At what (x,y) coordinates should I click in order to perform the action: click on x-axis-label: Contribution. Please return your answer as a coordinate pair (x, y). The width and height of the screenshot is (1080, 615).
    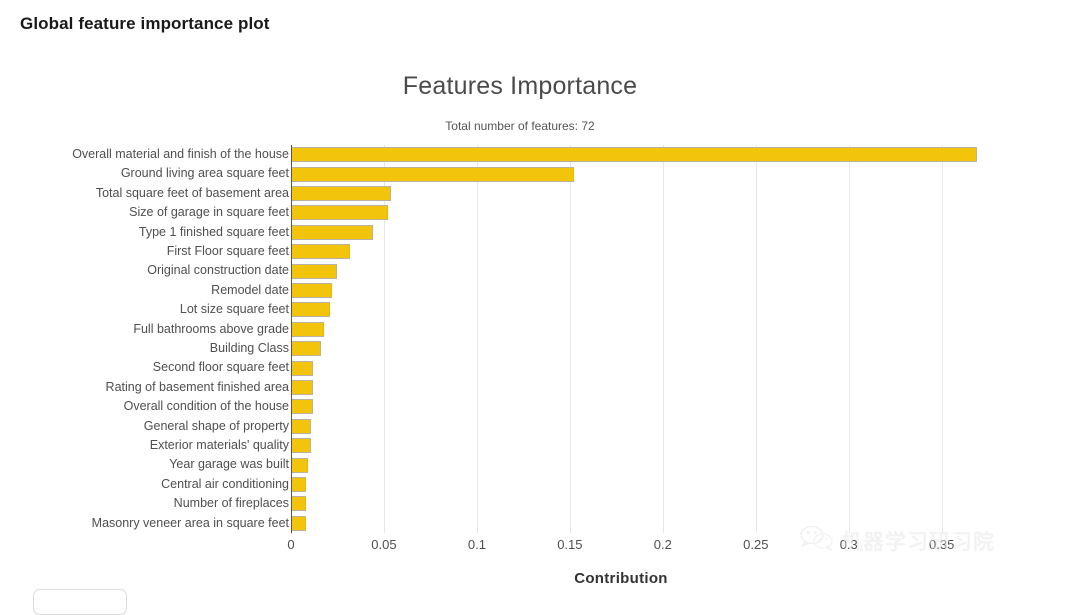
    Looking at the image, I should click on (621, 578).